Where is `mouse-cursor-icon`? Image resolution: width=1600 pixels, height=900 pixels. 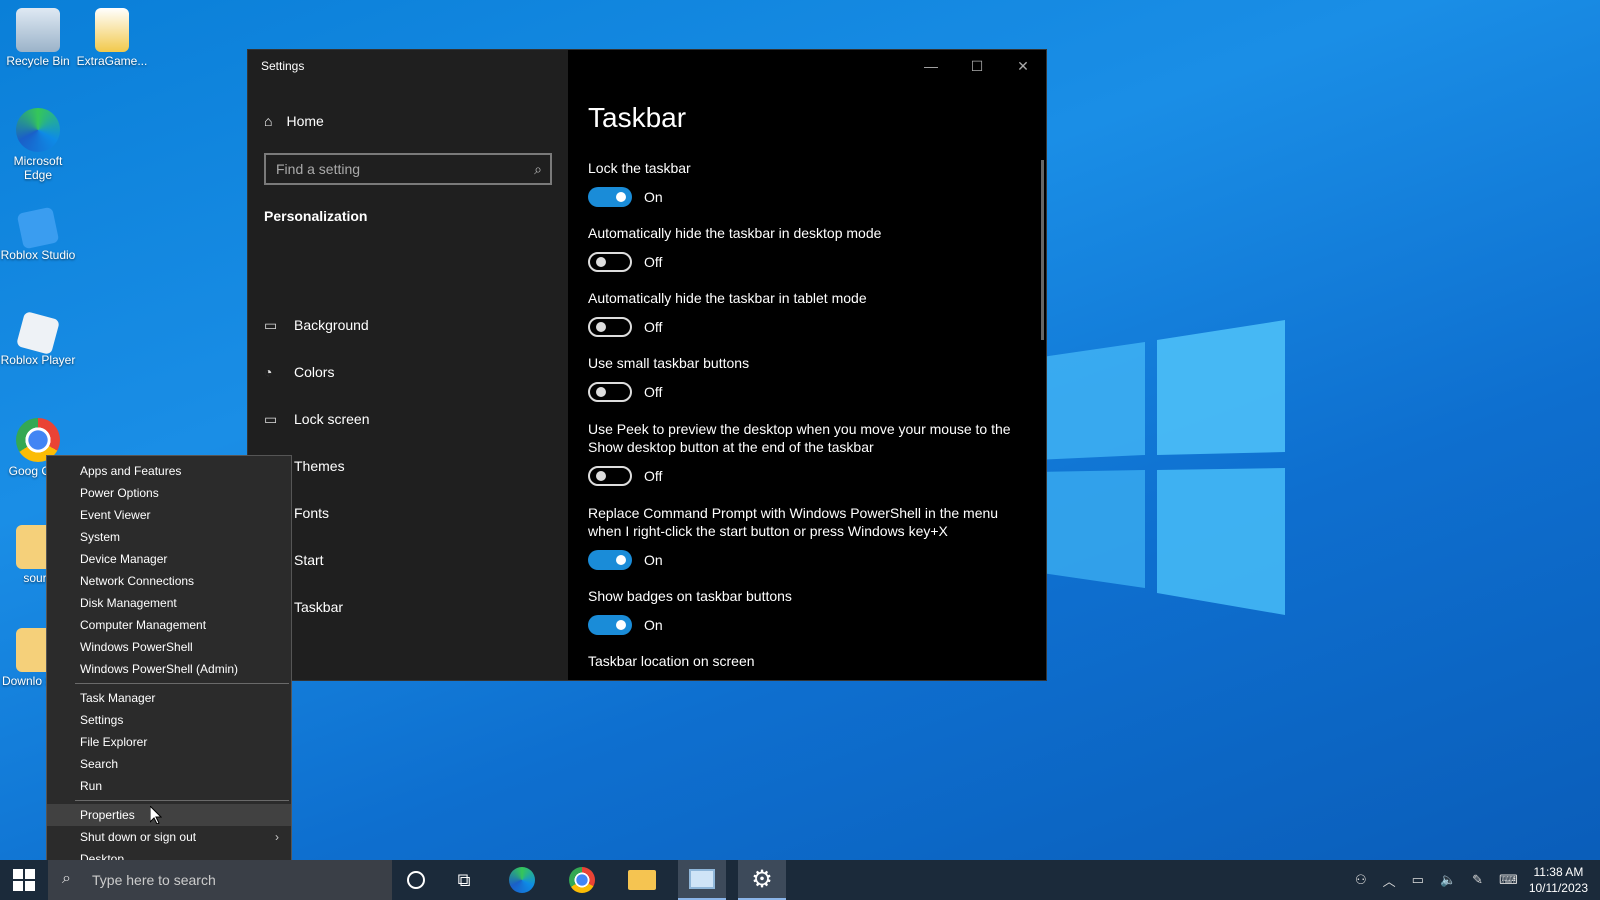 mouse-cursor-icon is located at coordinates (156, 815).